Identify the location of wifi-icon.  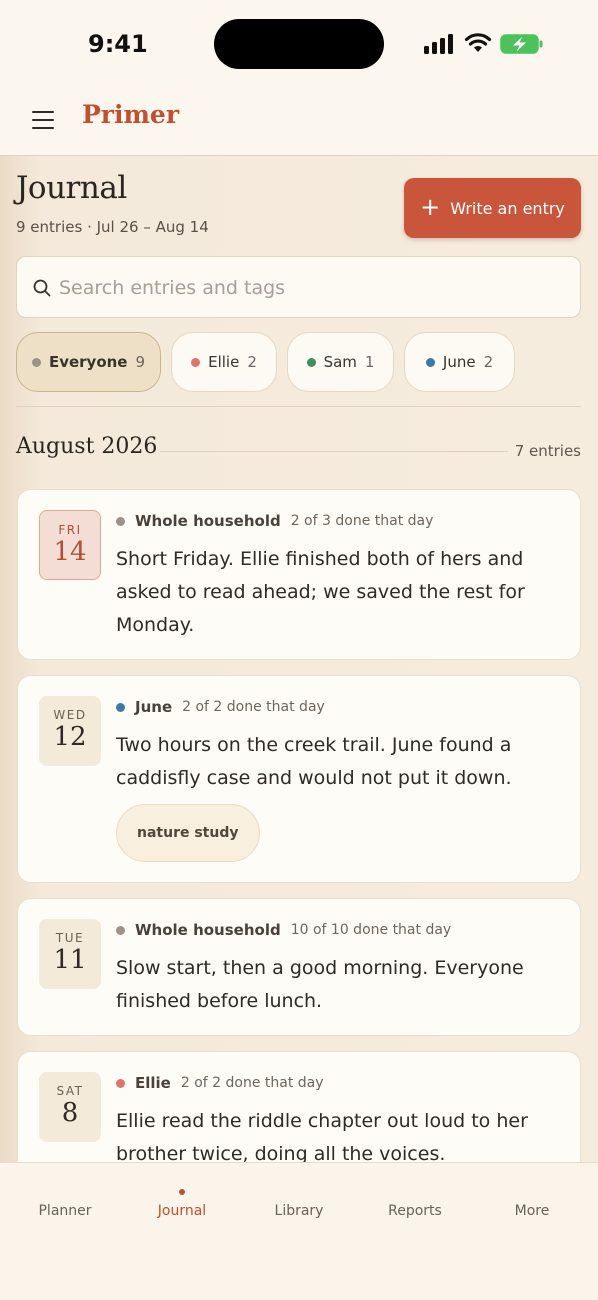
(478, 42).